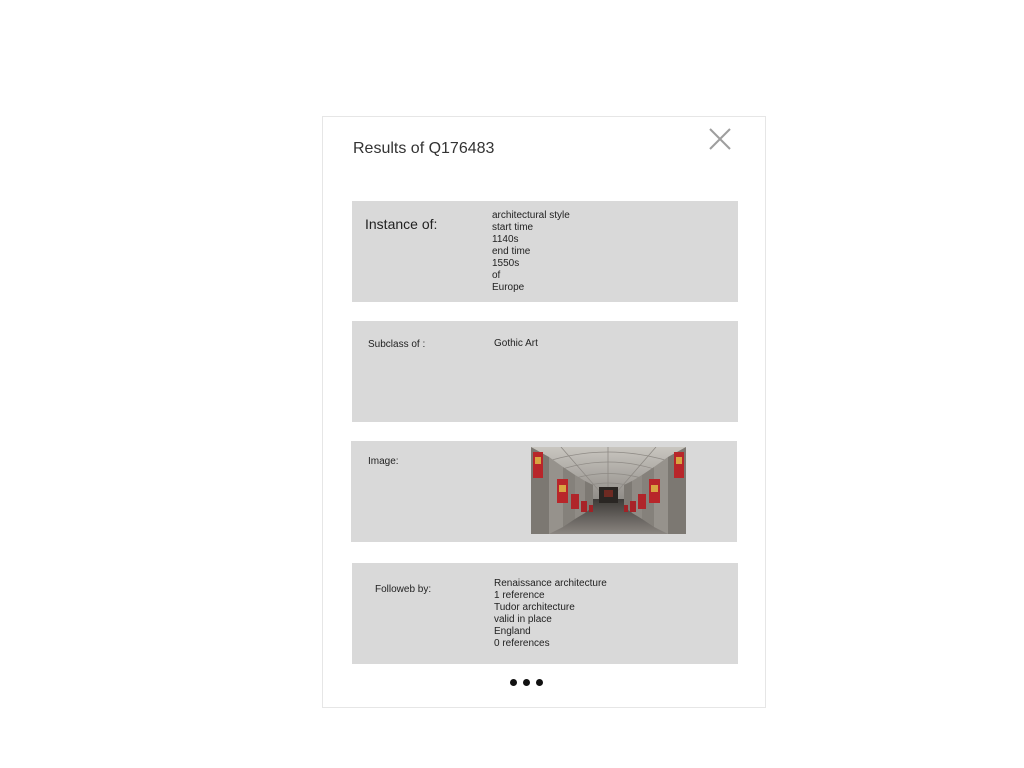  I want to click on subclass-of-values: Gothic Art, so click(516, 344).